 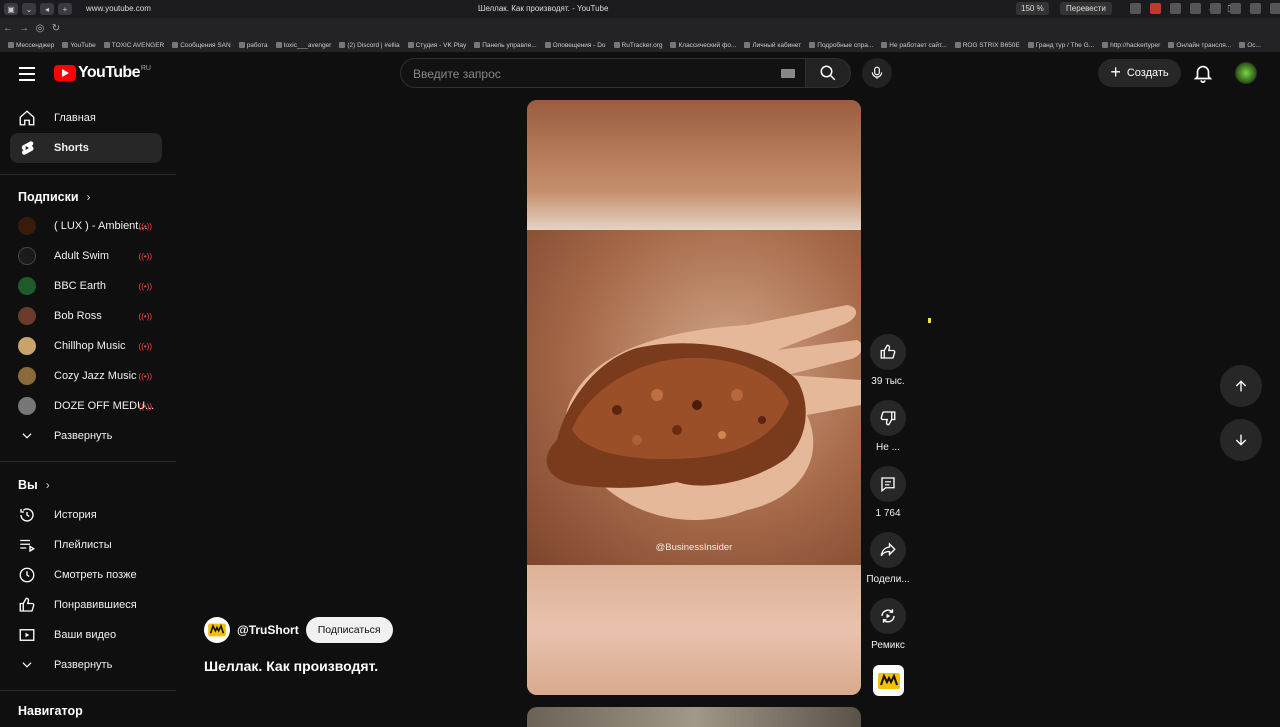 I want to click on back-icon: ←, so click(x=8, y=28).